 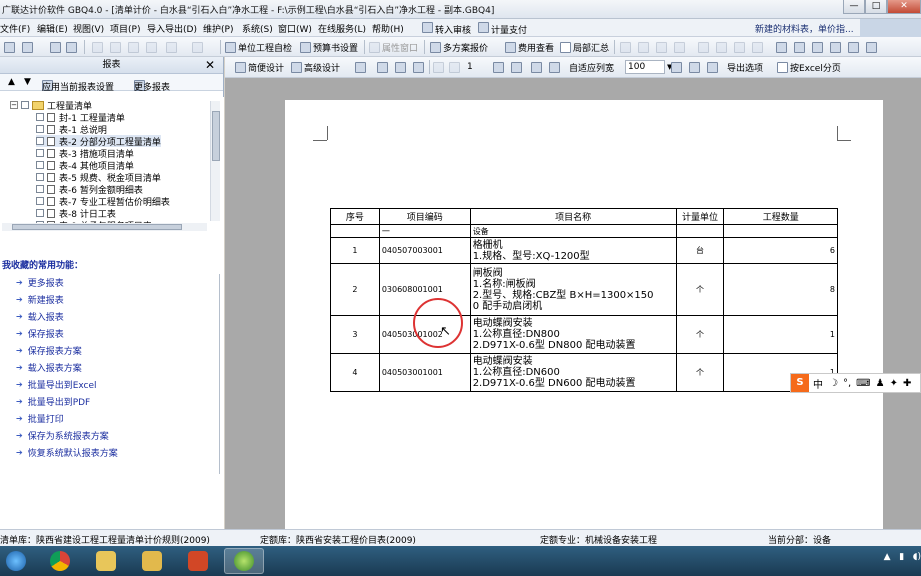 What do you see at coordinates (98, 141) in the screenshot?
I see `tree-item-selected: 表-2 分部分项工程量清单` at bounding box center [98, 141].